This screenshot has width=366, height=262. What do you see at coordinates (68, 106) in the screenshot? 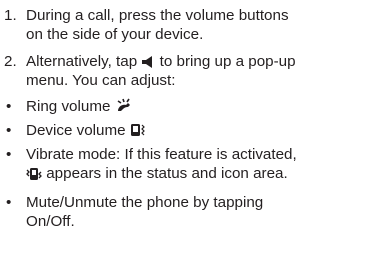
I see `ring-volume-label: Ring volume` at bounding box center [68, 106].